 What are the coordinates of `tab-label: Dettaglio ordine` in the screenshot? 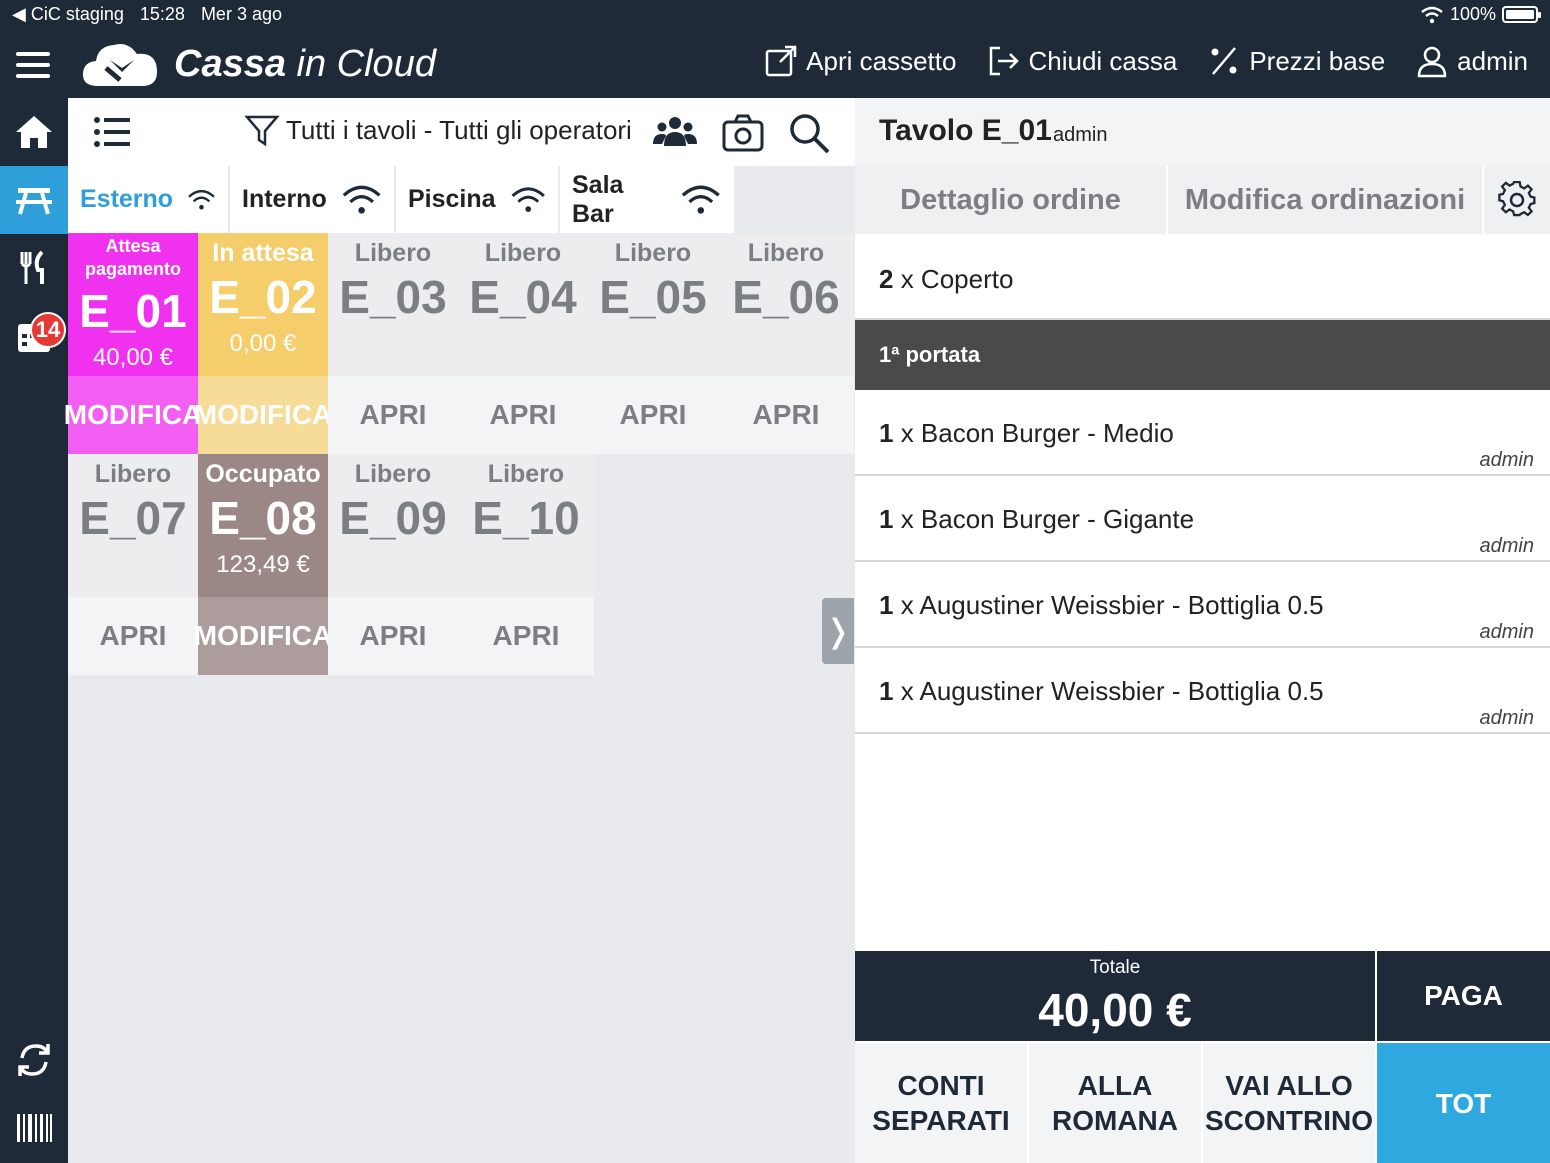 It's located at (1010, 199).